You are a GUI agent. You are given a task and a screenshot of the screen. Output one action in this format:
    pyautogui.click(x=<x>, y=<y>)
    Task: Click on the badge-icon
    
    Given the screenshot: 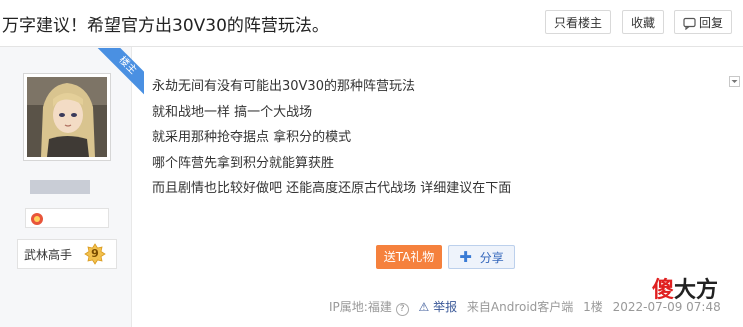 What is the action you would take?
    pyautogui.click(x=37, y=220)
    